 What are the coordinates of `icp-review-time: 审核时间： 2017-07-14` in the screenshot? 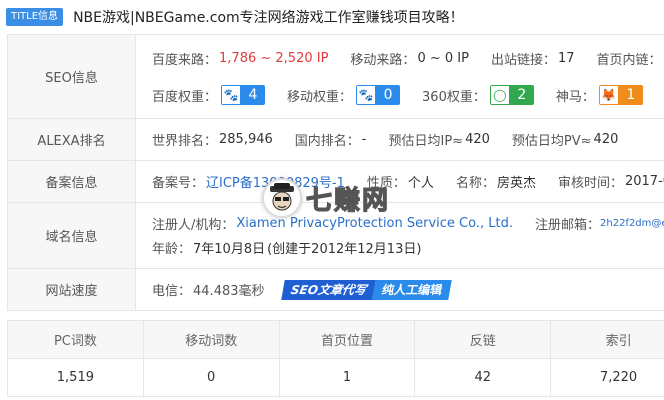 It's located at (610, 182).